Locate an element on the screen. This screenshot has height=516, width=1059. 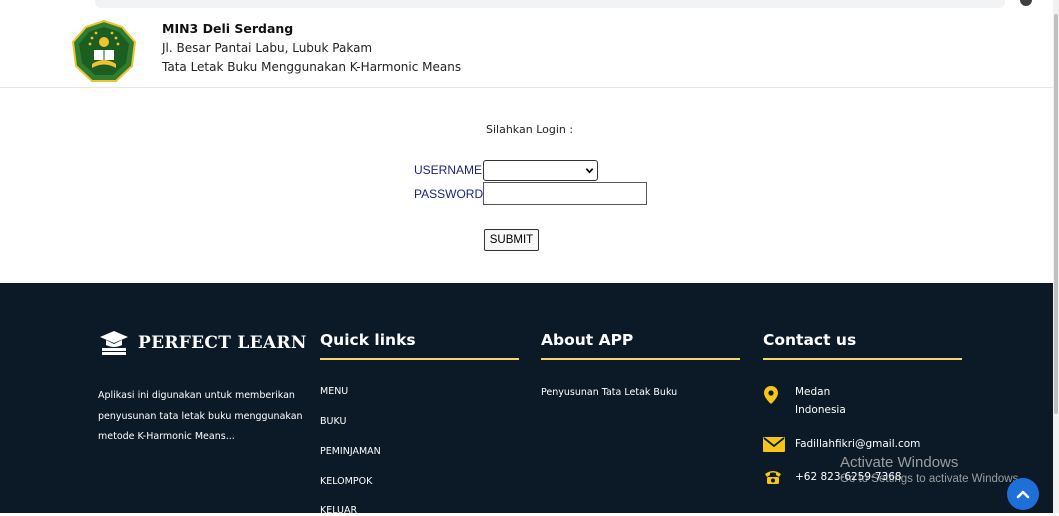
quick-links-underline is located at coordinates (419, 359).